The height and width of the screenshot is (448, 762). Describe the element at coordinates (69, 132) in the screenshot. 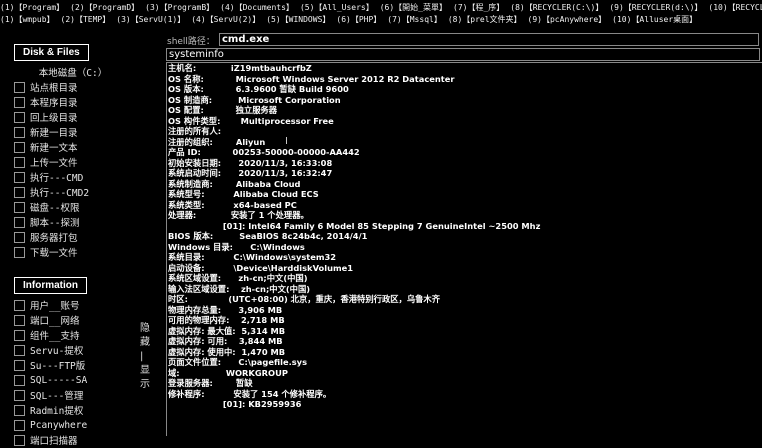

I see `sidebar-item: 新建一目录` at that location.